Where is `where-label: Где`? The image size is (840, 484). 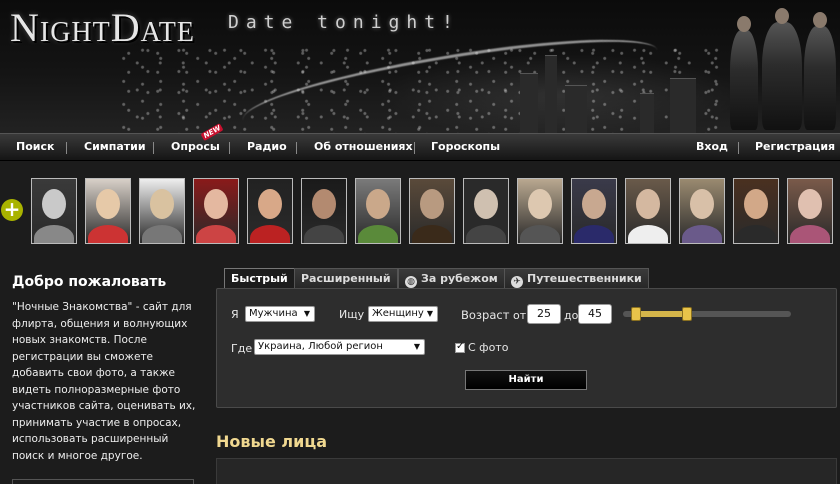
where-label: Где is located at coordinates (242, 348).